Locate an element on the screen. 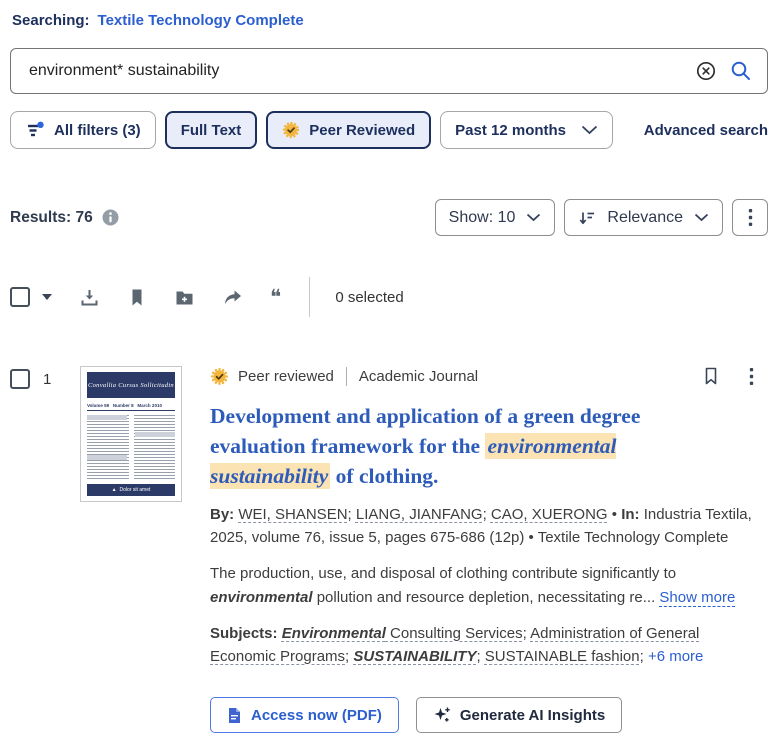 The width and height of the screenshot is (780, 733). more-subjects-link: +6 more is located at coordinates (675, 656).